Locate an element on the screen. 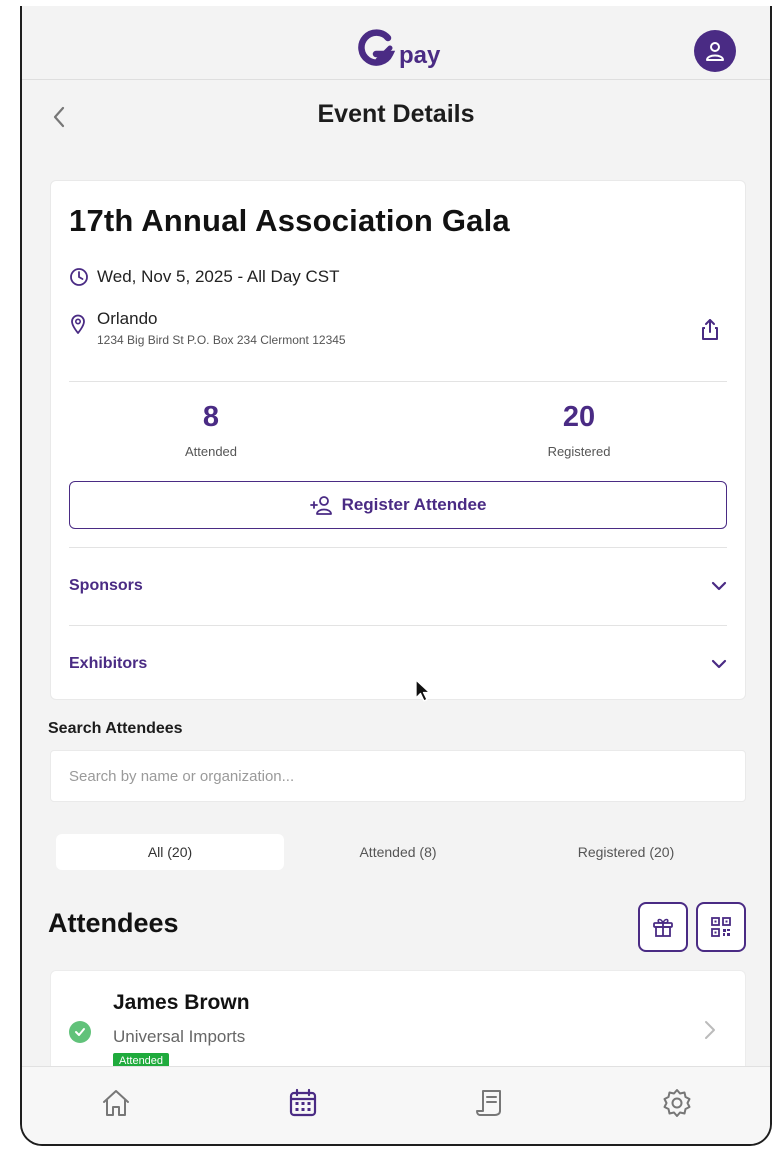 The image size is (782, 1150). nav-events is located at coordinates (303, 1103).